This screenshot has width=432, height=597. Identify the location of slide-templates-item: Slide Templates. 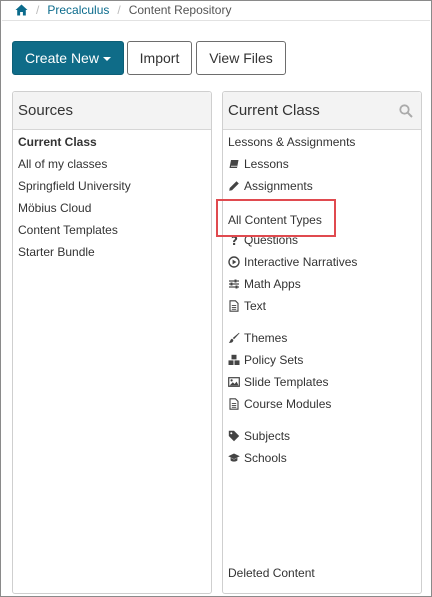
(278, 382).